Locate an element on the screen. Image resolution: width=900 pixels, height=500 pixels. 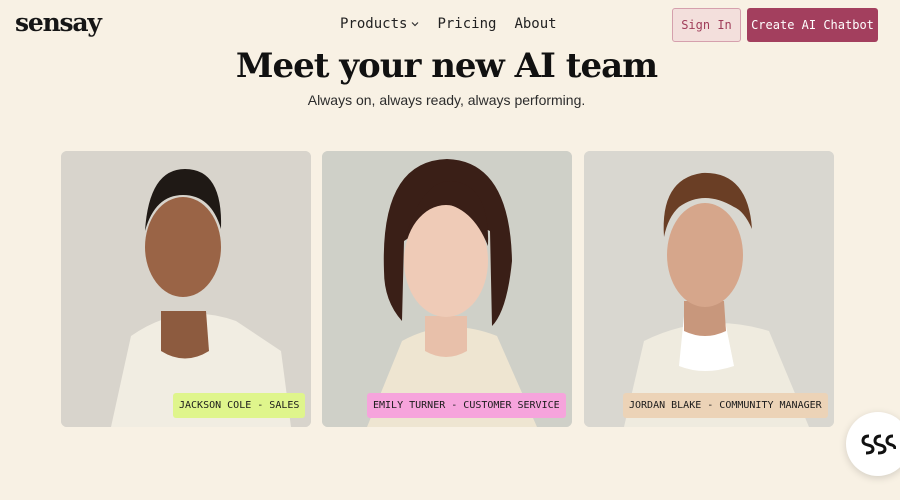
nav-products: Products is located at coordinates (379, 24).